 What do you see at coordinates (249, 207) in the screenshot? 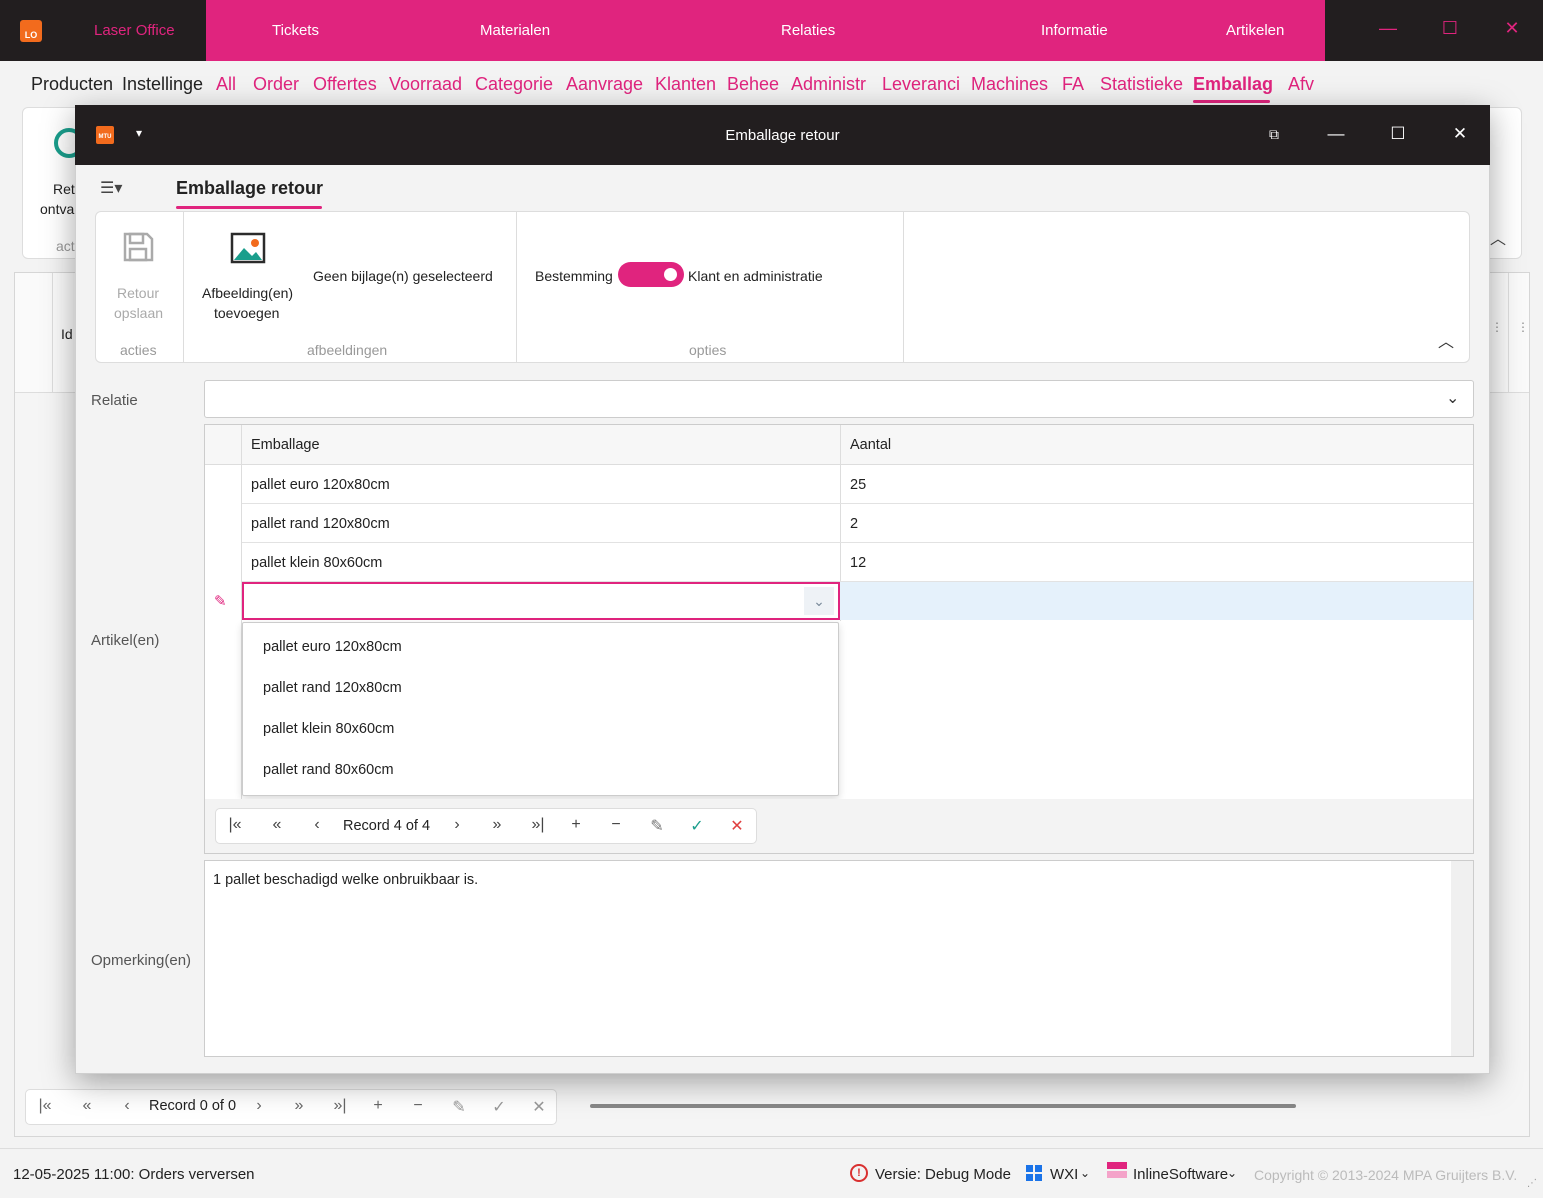
I see `active-tab-indicator` at bounding box center [249, 207].